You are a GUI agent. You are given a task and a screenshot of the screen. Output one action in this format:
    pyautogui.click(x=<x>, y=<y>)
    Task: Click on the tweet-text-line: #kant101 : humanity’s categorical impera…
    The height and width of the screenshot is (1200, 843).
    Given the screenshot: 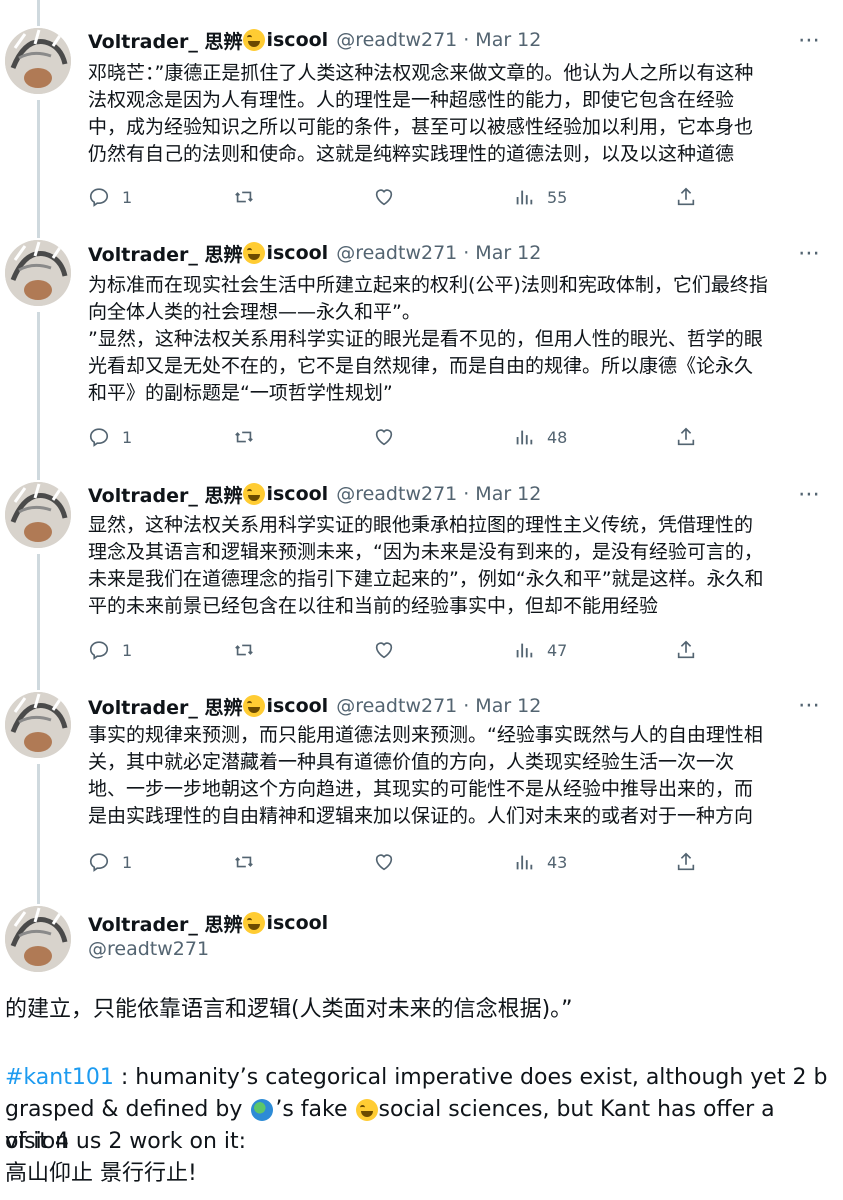 What is the action you would take?
    pyautogui.click(x=416, y=1077)
    